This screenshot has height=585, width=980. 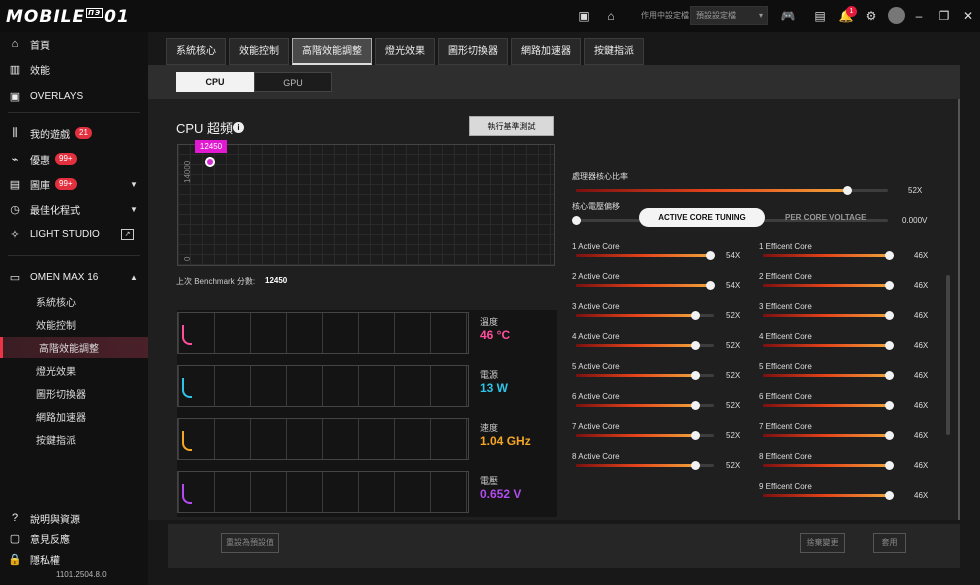 What do you see at coordinates (238, 127) in the screenshot?
I see `info-icon: i` at bounding box center [238, 127].